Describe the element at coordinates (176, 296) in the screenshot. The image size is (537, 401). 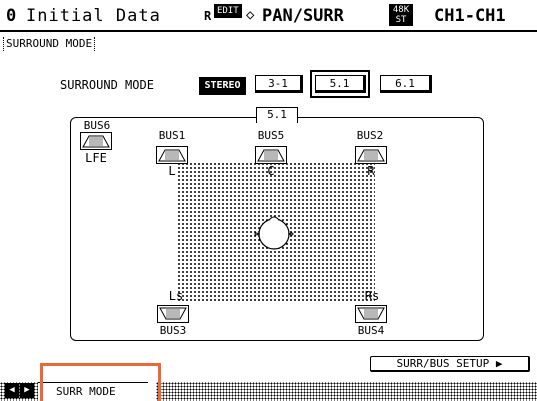
I see `left-surround-channel-label: Ls` at that location.